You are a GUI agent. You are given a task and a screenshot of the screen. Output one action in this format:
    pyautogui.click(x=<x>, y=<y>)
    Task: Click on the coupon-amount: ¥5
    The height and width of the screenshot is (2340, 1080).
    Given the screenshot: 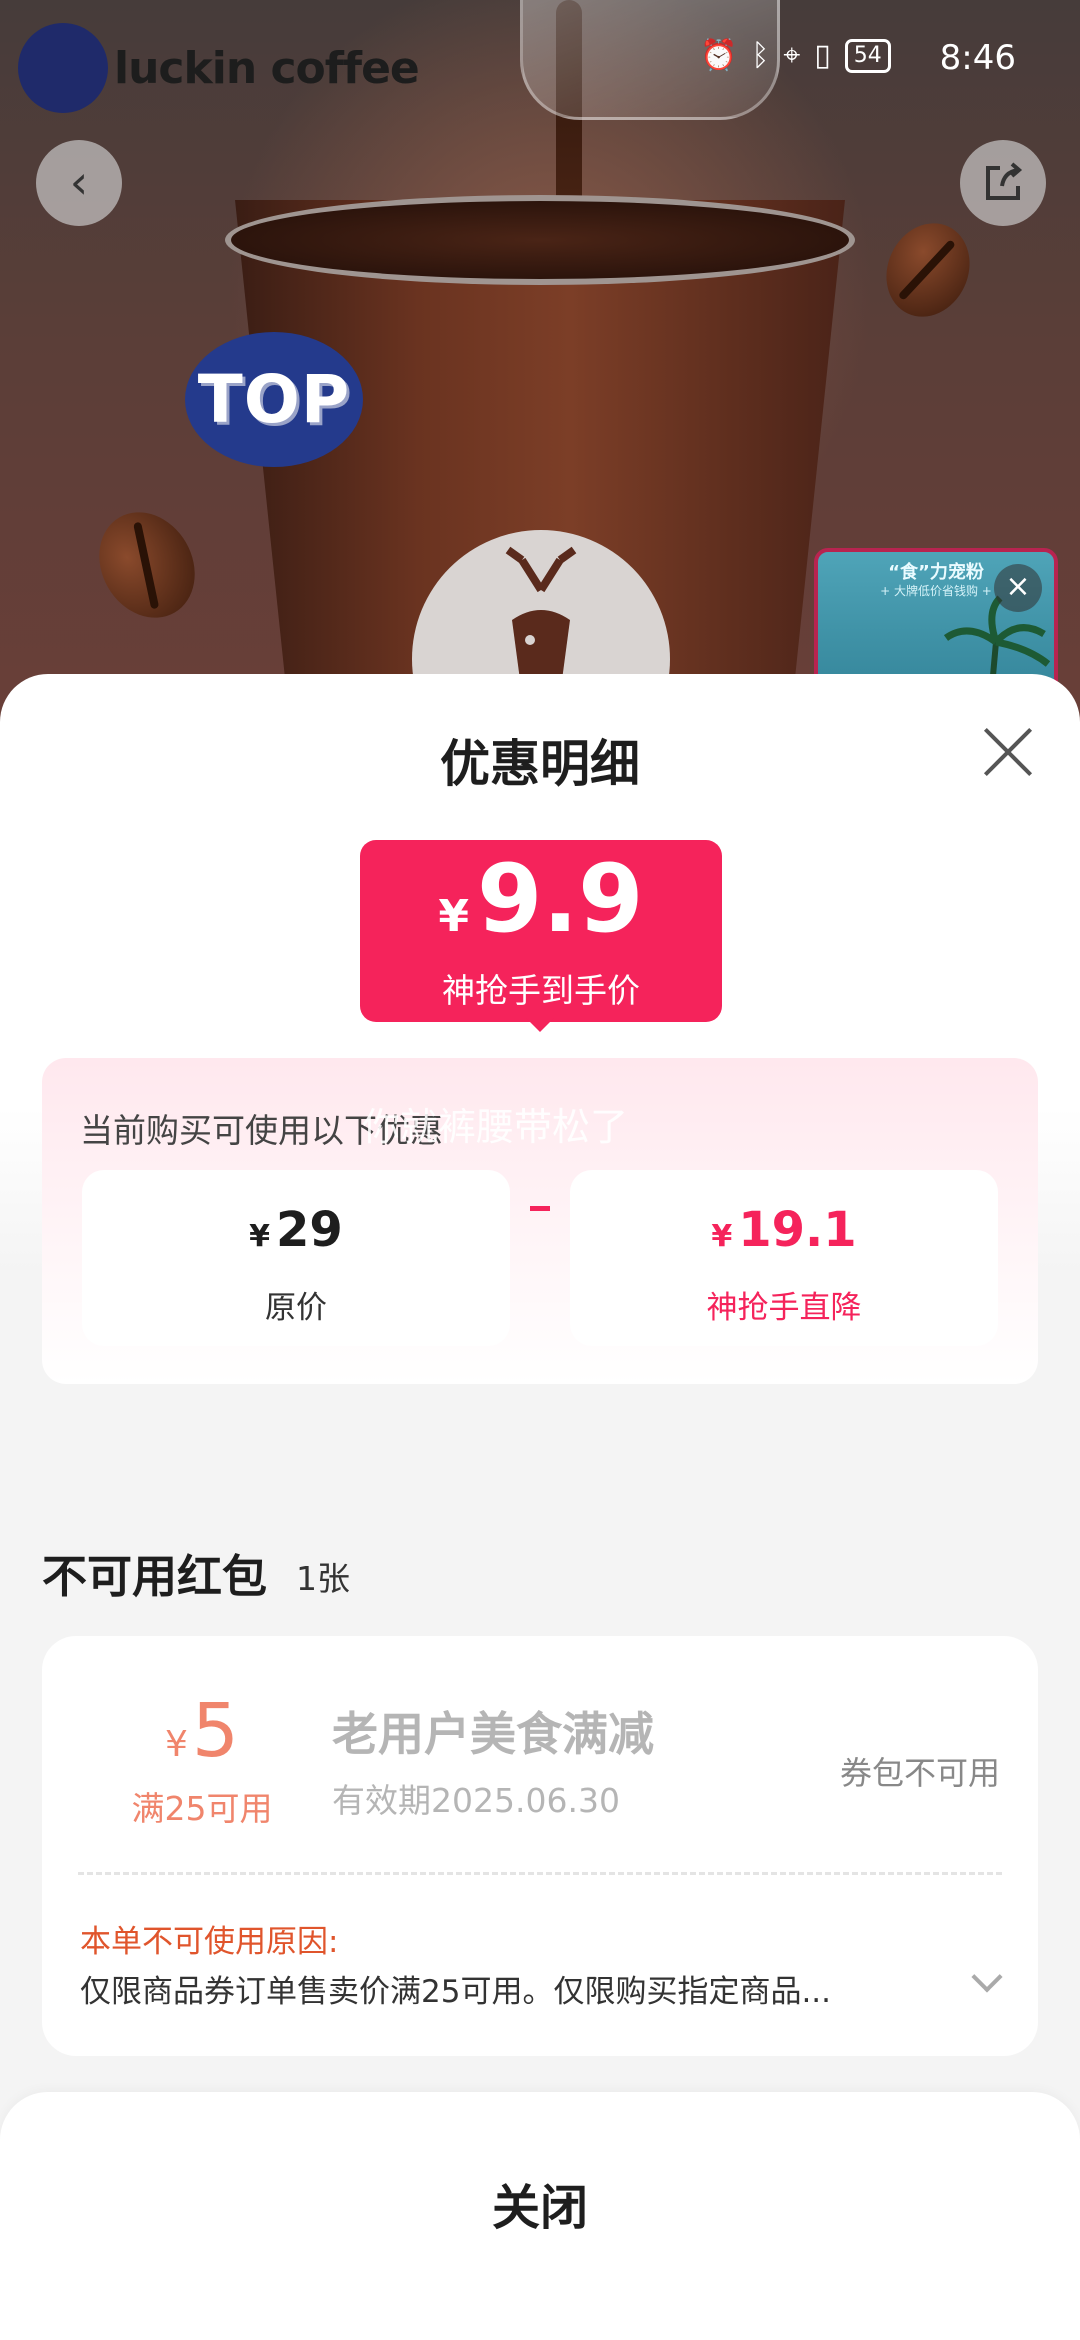 What is the action you would take?
    pyautogui.click(x=202, y=1731)
    